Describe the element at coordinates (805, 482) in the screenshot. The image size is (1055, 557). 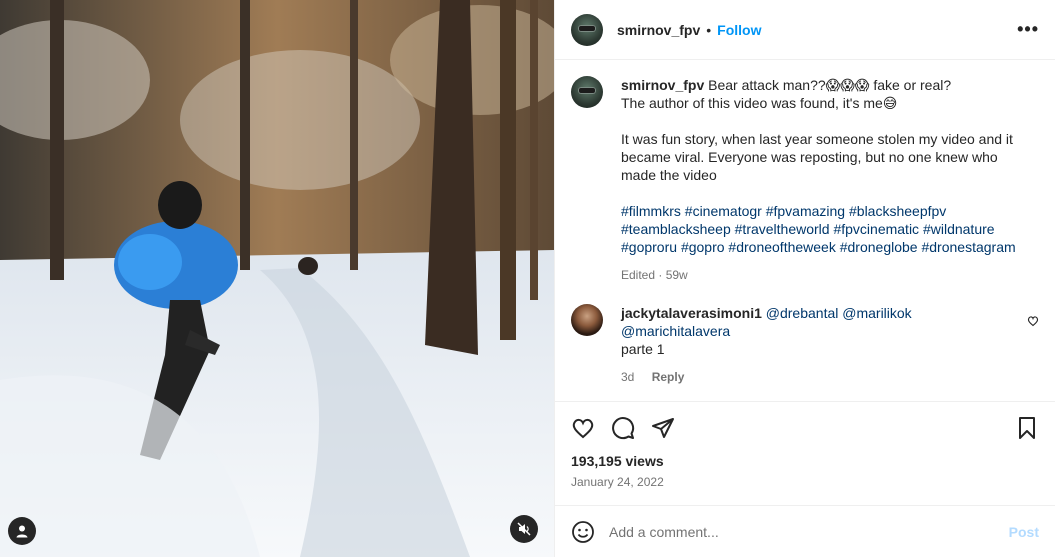
I see `post-date: January 24, 2022` at that location.